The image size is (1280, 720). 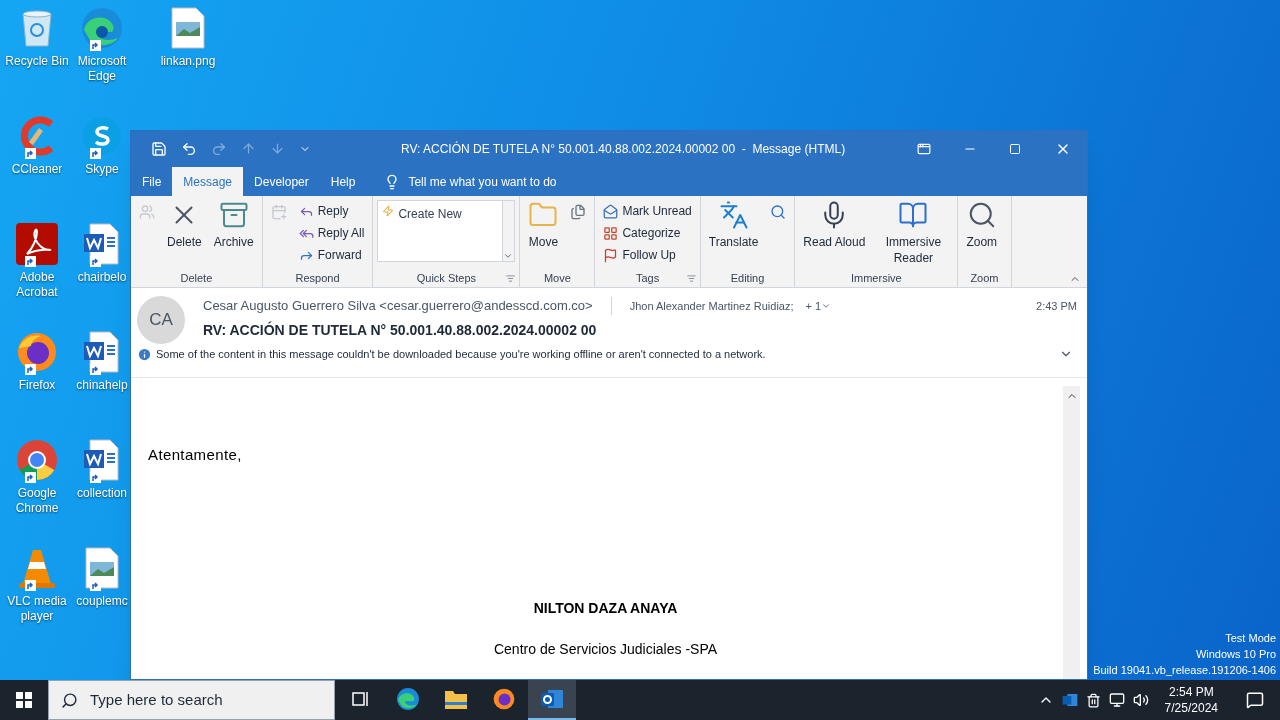 What do you see at coordinates (1116, 700) in the screenshot?
I see `network-icon` at bounding box center [1116, 700].